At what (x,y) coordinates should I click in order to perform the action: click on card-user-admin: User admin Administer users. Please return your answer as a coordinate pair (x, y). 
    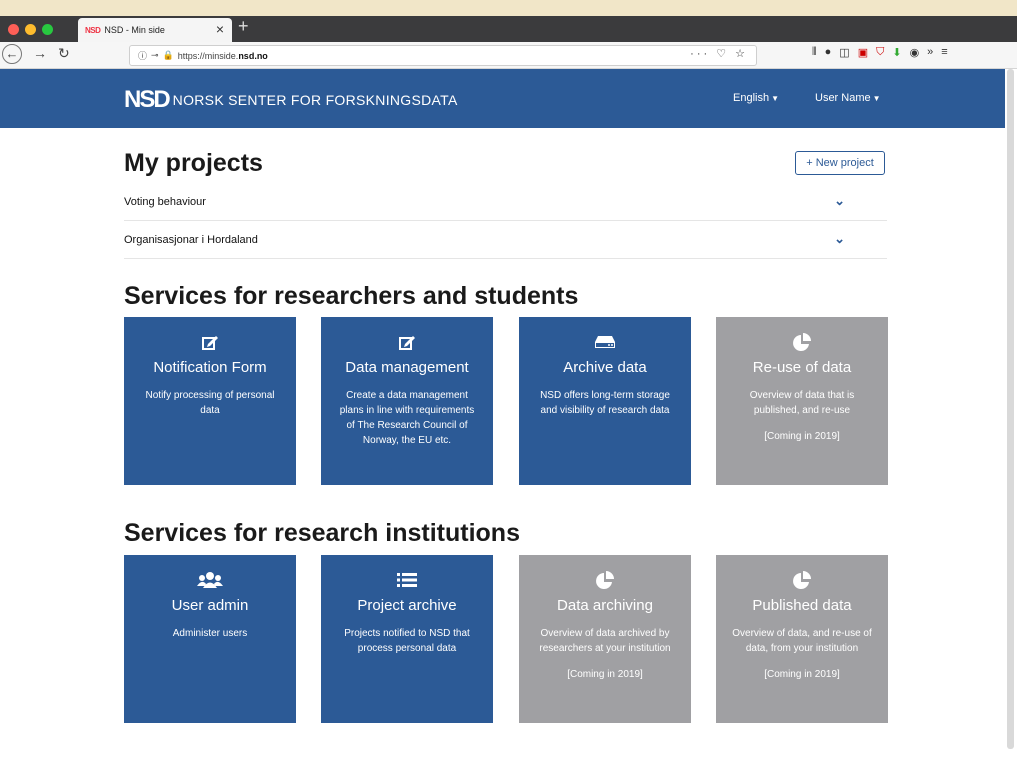
    Looking at the image, I should click on (210, 639).